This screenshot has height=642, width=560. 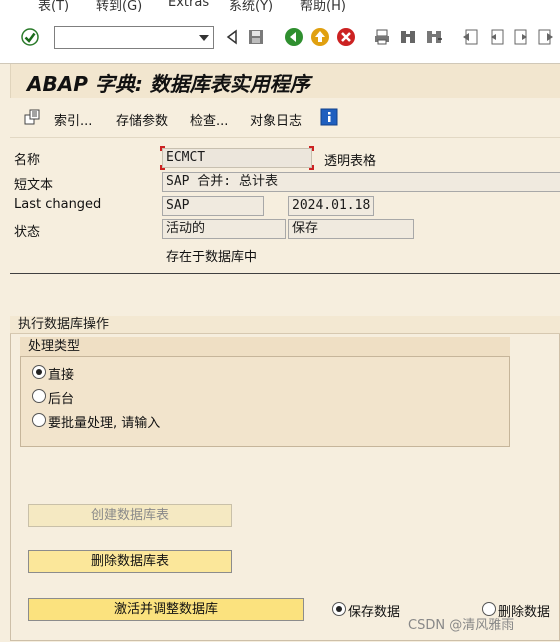 I want to click on required-corner-tr, so click(x=311, y=148).